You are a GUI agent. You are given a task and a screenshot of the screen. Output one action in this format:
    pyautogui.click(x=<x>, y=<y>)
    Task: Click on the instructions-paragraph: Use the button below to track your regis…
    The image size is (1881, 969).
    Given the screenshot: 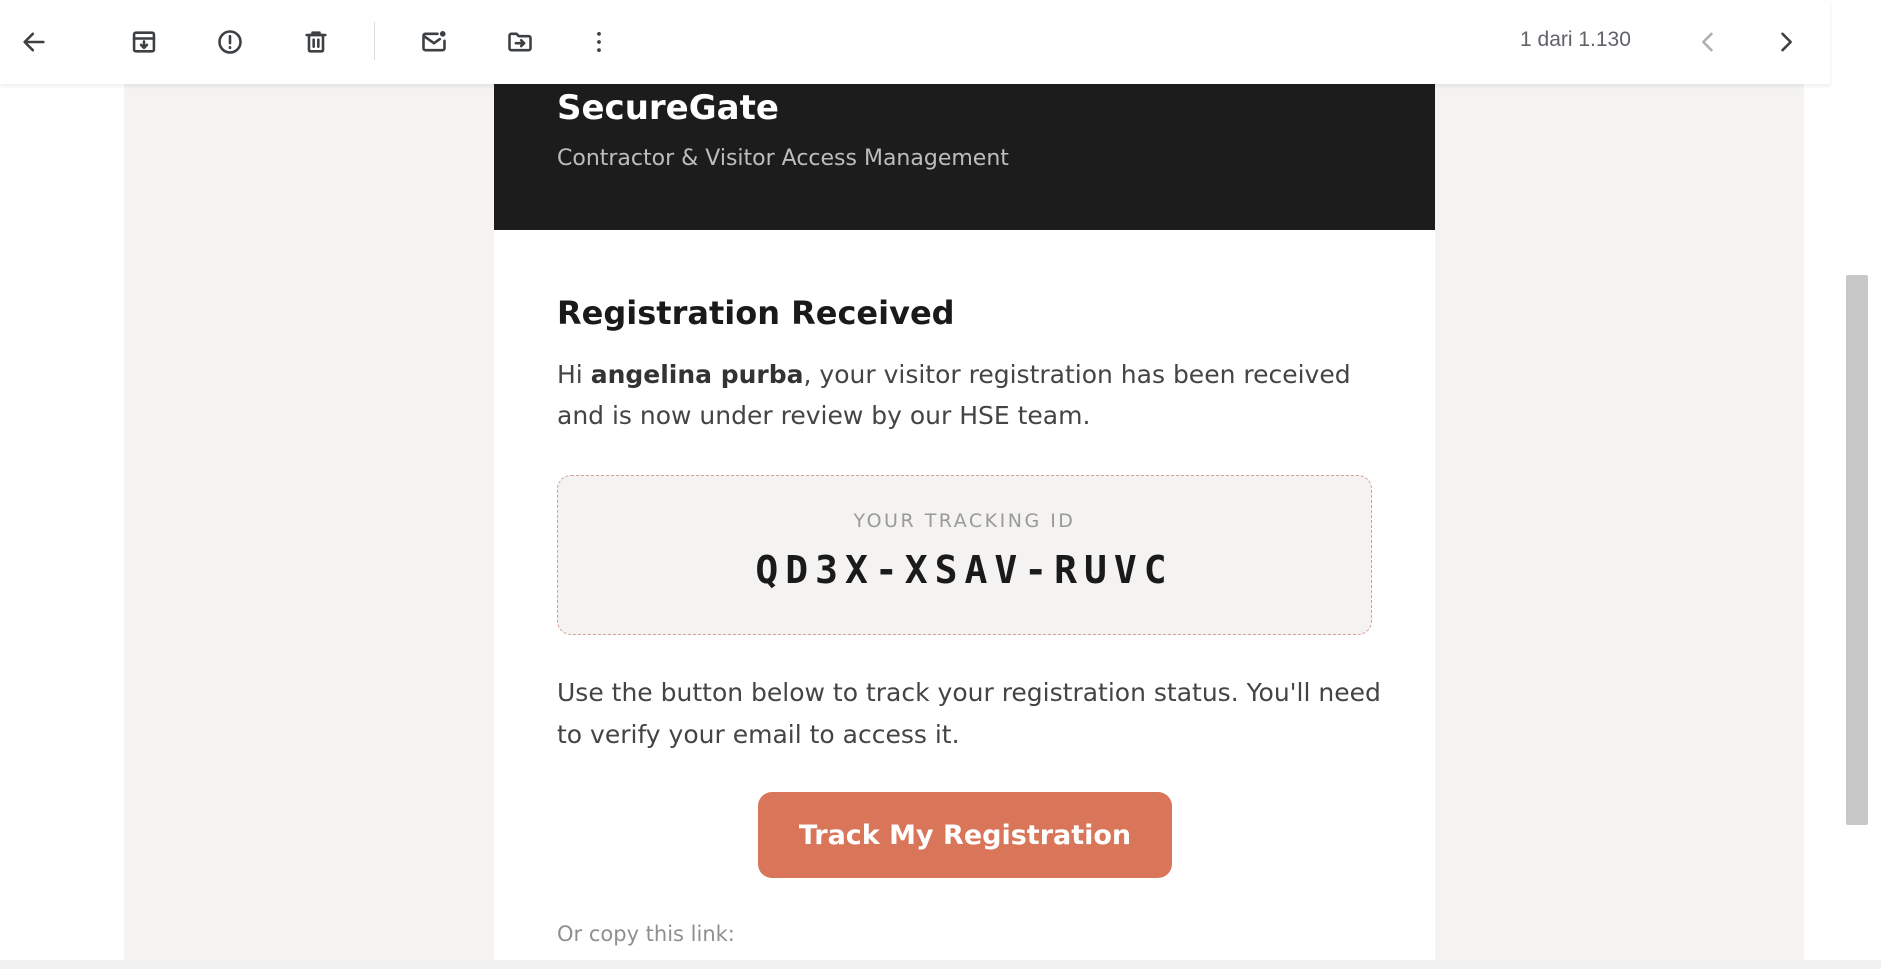 What is the action you would take?
    pyautogui.click(x=969, y=713)
    